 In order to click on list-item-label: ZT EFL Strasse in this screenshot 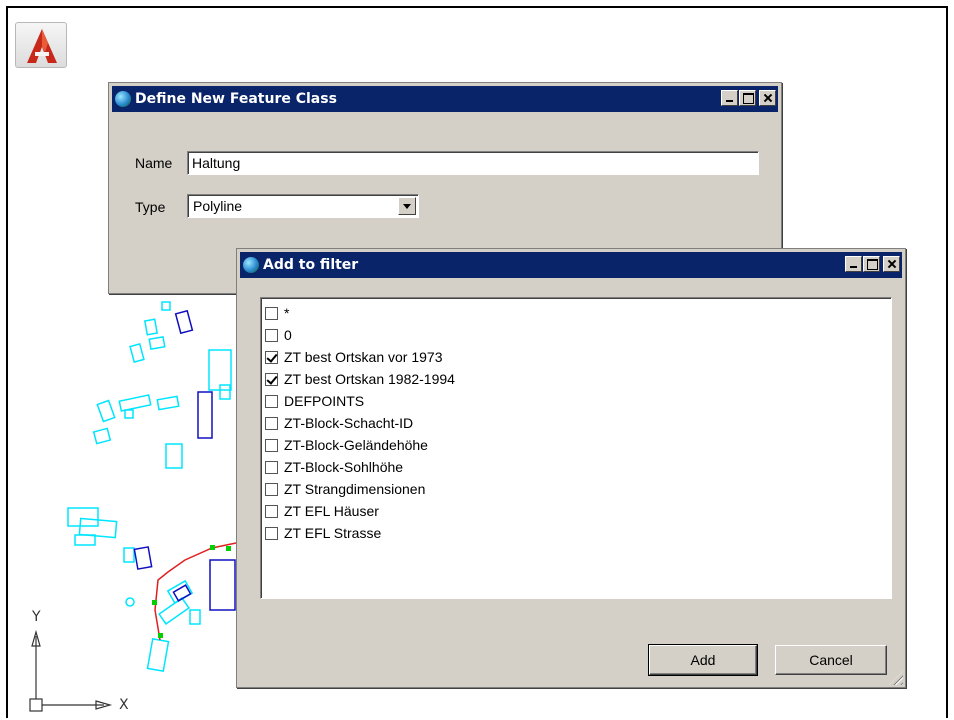, I will do `click(333, 533)`.